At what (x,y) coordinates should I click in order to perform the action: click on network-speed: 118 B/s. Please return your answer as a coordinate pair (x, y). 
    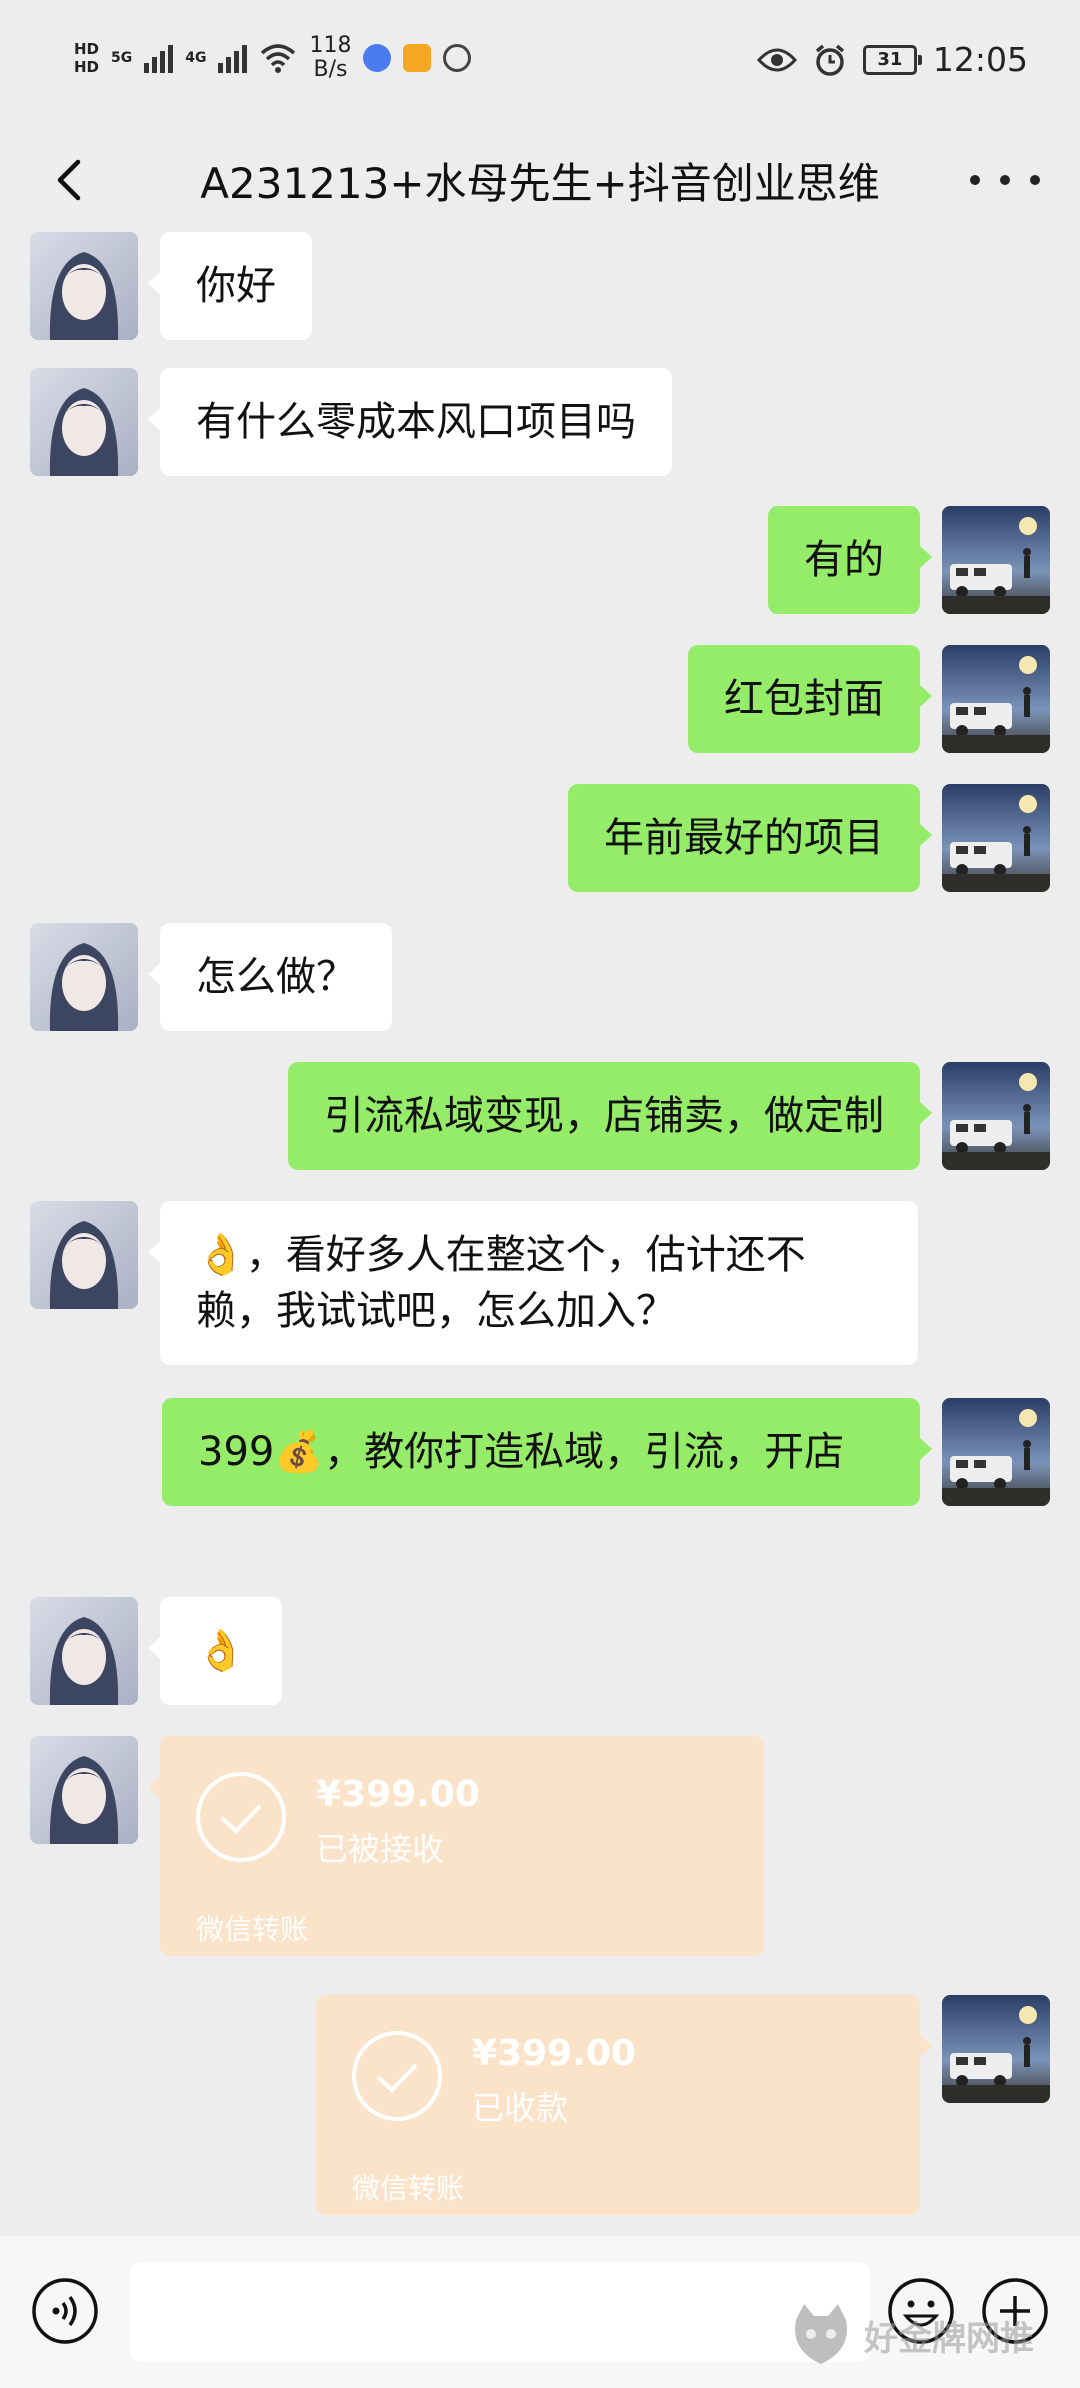
    Looking at the image, I should click on (330, 57).